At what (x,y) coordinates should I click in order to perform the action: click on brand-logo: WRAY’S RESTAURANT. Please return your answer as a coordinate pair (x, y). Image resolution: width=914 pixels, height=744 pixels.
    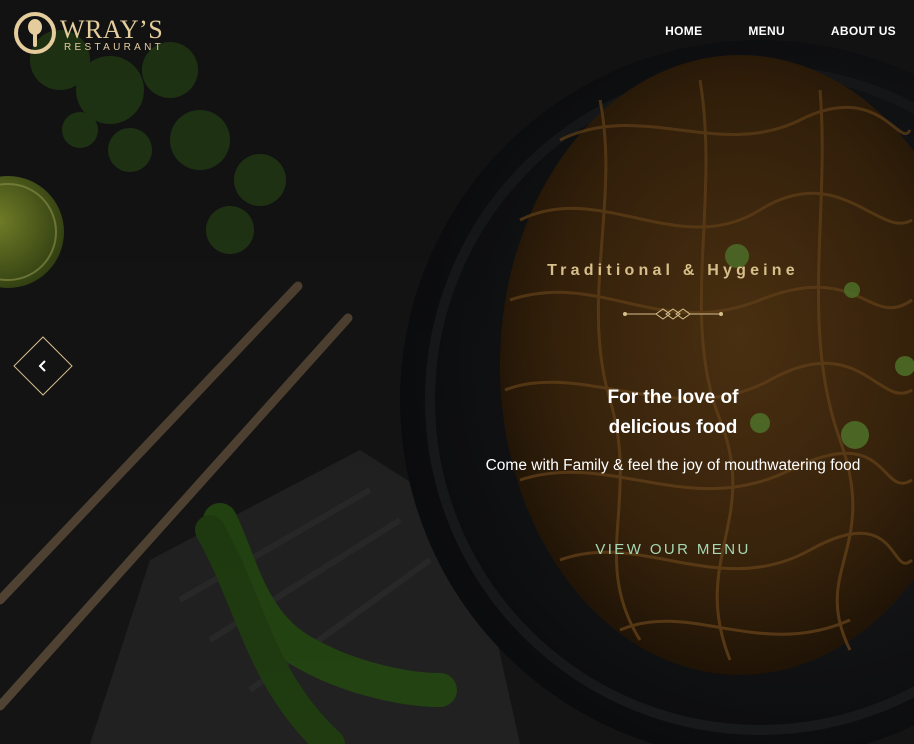
    Looking at the image, I should click on (99, 34).